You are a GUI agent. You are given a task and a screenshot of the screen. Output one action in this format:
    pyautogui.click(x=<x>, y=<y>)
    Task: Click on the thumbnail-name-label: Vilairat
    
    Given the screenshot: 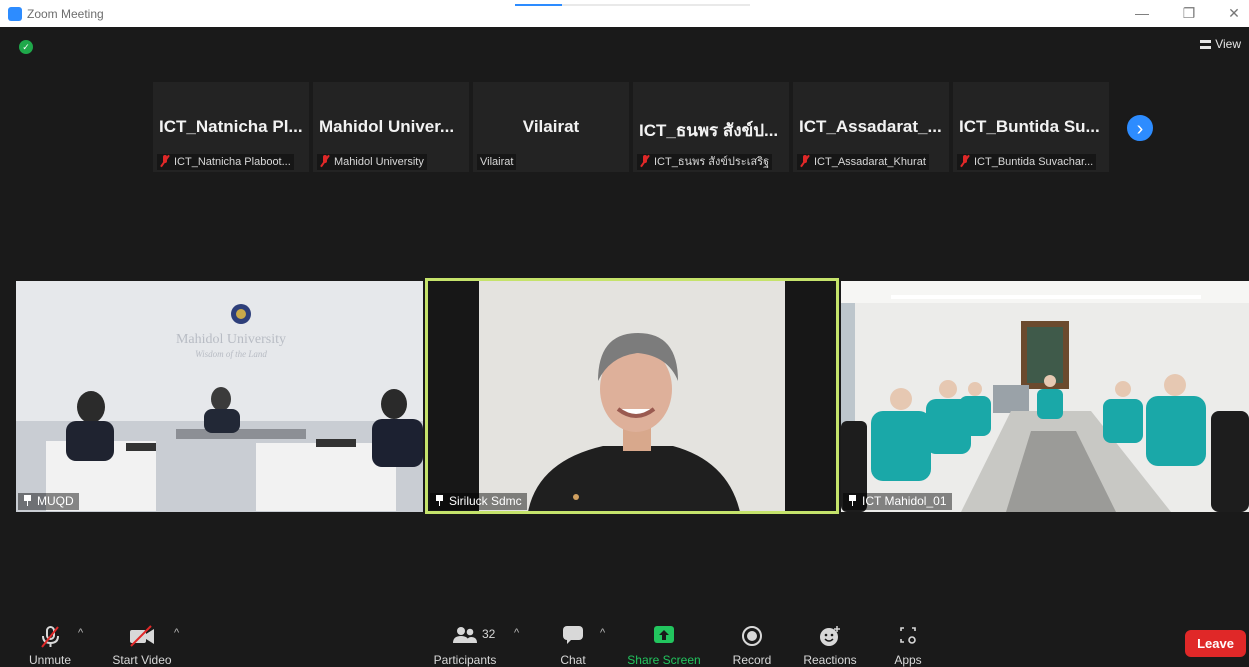 What is the action you would take?
    pyautogui.click(x=497, y=162)
    